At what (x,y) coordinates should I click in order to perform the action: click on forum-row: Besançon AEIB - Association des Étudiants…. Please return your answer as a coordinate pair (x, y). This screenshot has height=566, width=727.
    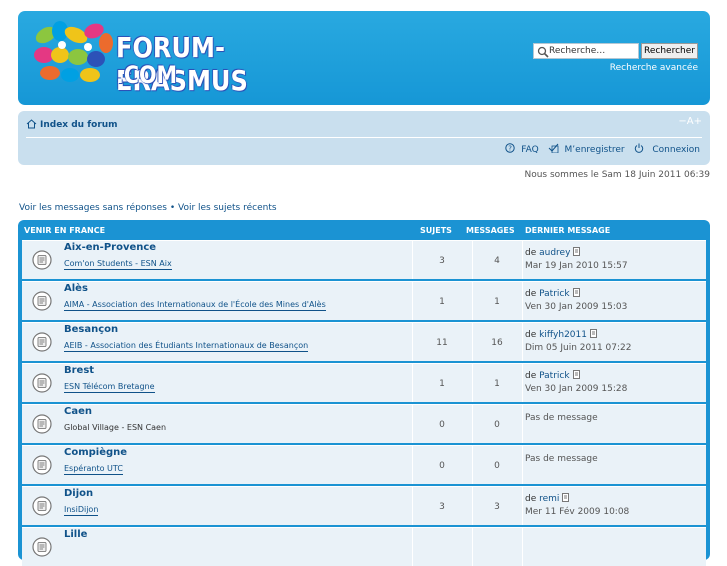
    Looking at the image, I should click on (364, 341).